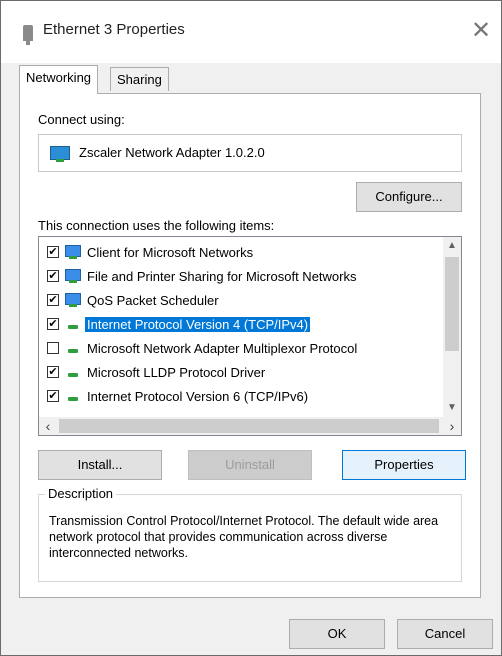  What do you see at coordinates (53, 348) in the screenshot?
I see `checkbox-multiplexor` at bounding box center [53, 348].